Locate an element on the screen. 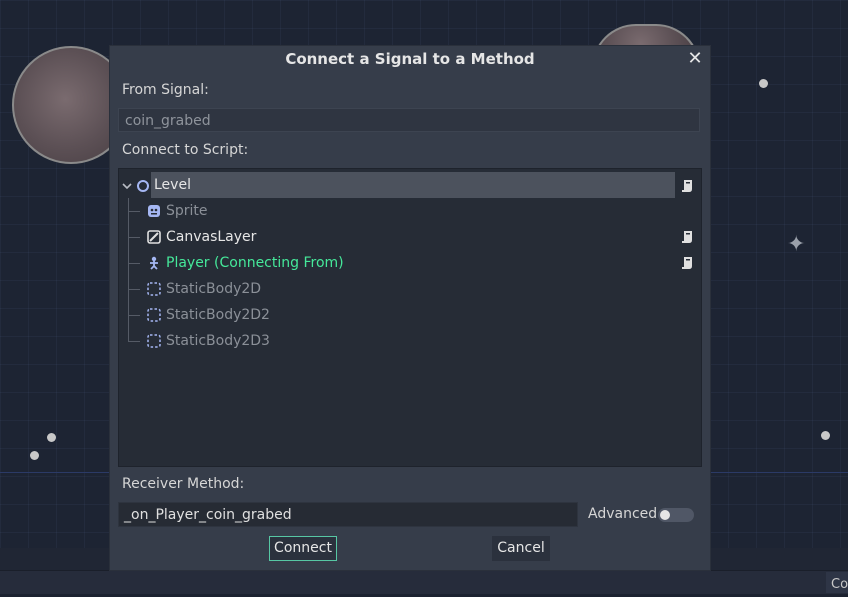 The width and height of the screenshot is (848, 597). tree-item-label: Player (Connecting From) is located at coordinates (255, 263).